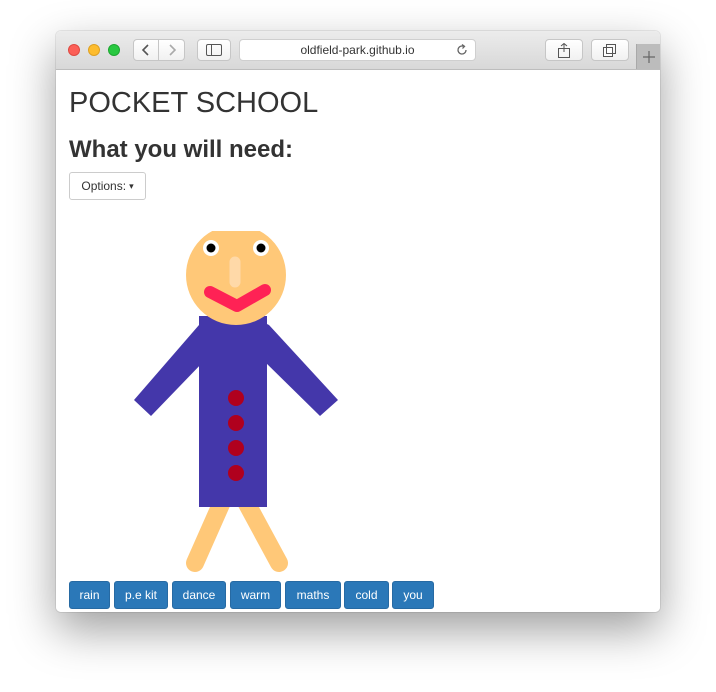 The height and width of the screenshot is (692, 716). Describe the element at coordinates (261, 248) in the screenshot. I see `right-pupil` at that location.